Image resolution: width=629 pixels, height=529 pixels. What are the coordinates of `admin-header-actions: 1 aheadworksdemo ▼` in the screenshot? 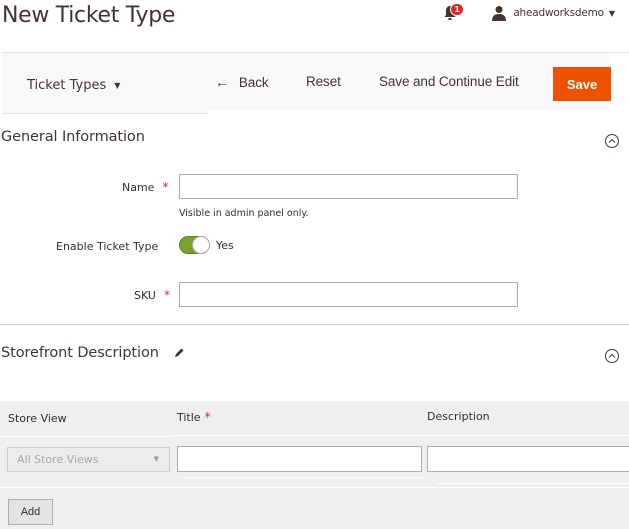 It's located at (529, 12).